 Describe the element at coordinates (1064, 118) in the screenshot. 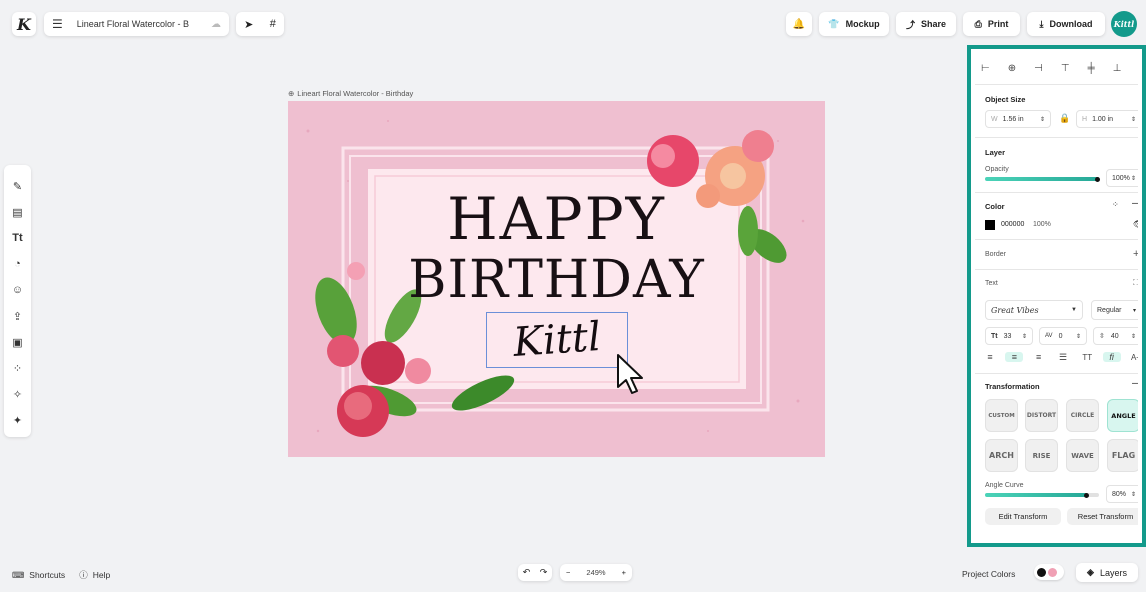

I see `lock-icon: 🔒` at that location.